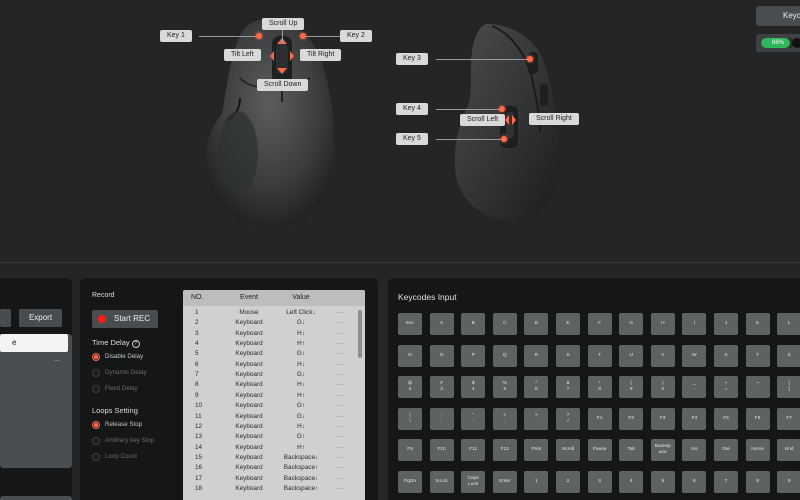  I want to click on keycode-key: F6, so click(757, 418).